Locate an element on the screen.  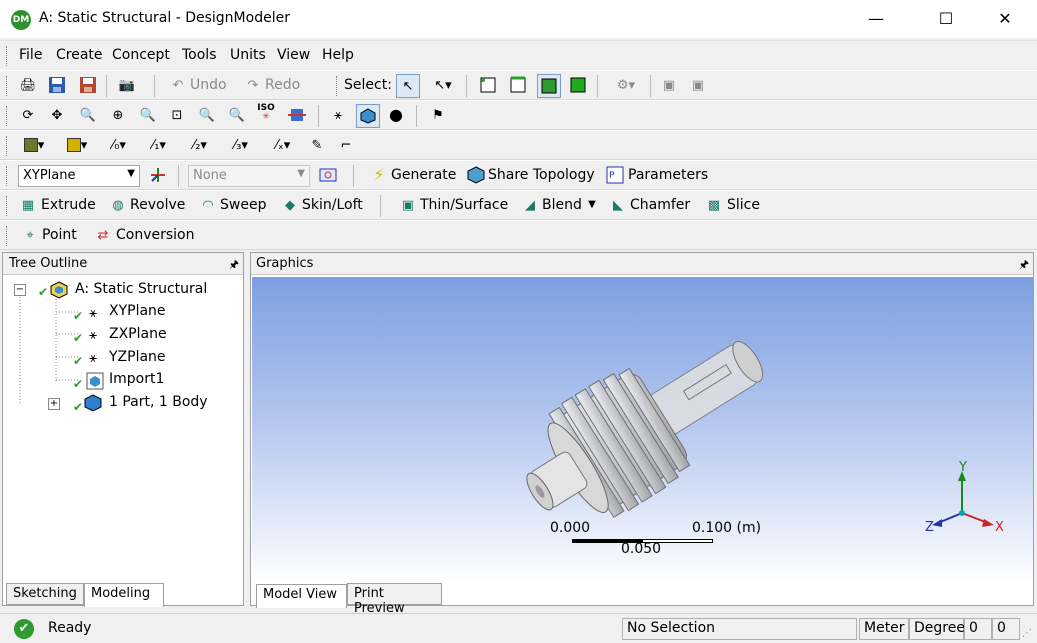
skin-loft-icon: ◆ is located at coordinates (290, 205).